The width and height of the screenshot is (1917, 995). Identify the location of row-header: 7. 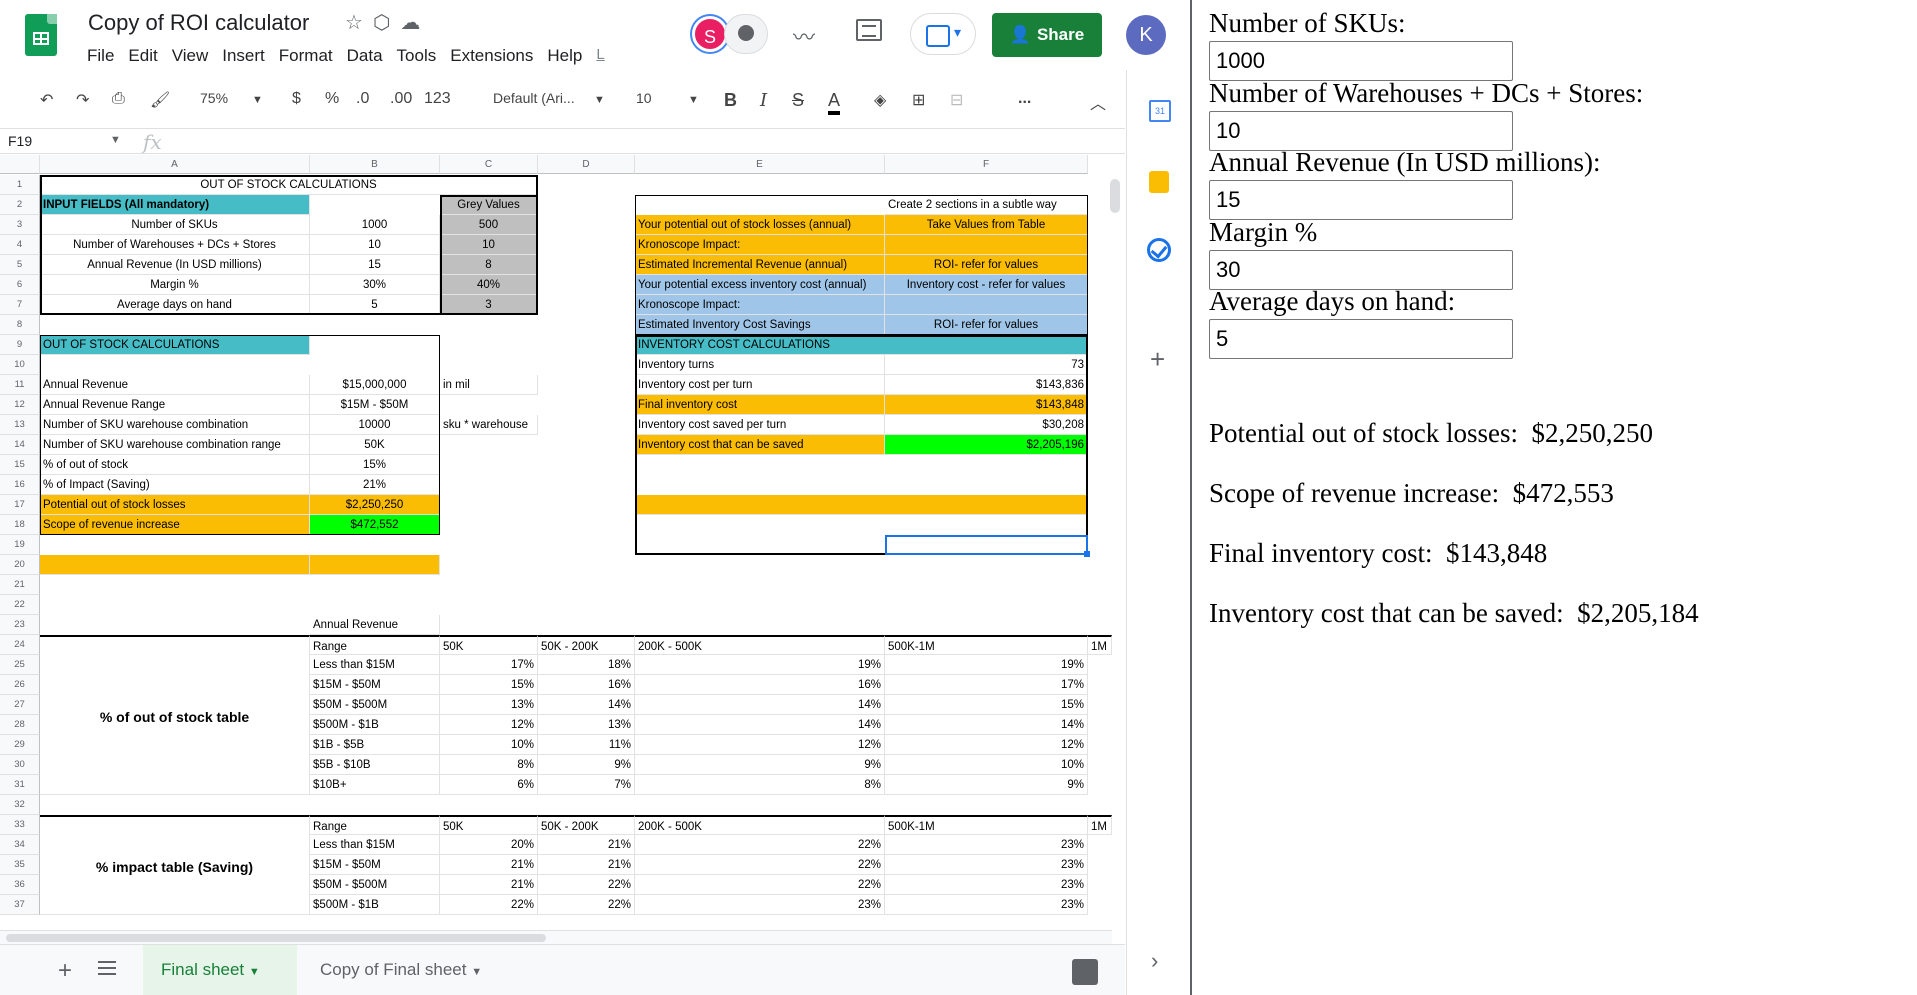
(20, 305).